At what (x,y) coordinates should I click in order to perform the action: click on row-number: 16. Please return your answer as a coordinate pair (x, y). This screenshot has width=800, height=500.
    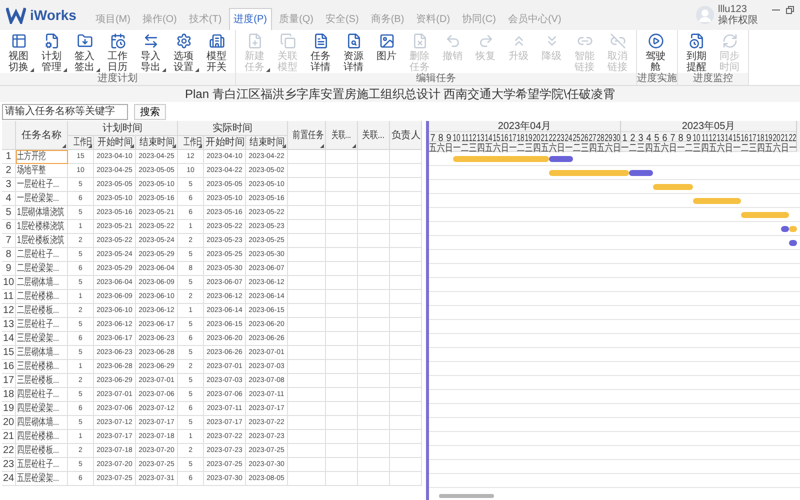
    Looking at the image, I should click on (9, 367).